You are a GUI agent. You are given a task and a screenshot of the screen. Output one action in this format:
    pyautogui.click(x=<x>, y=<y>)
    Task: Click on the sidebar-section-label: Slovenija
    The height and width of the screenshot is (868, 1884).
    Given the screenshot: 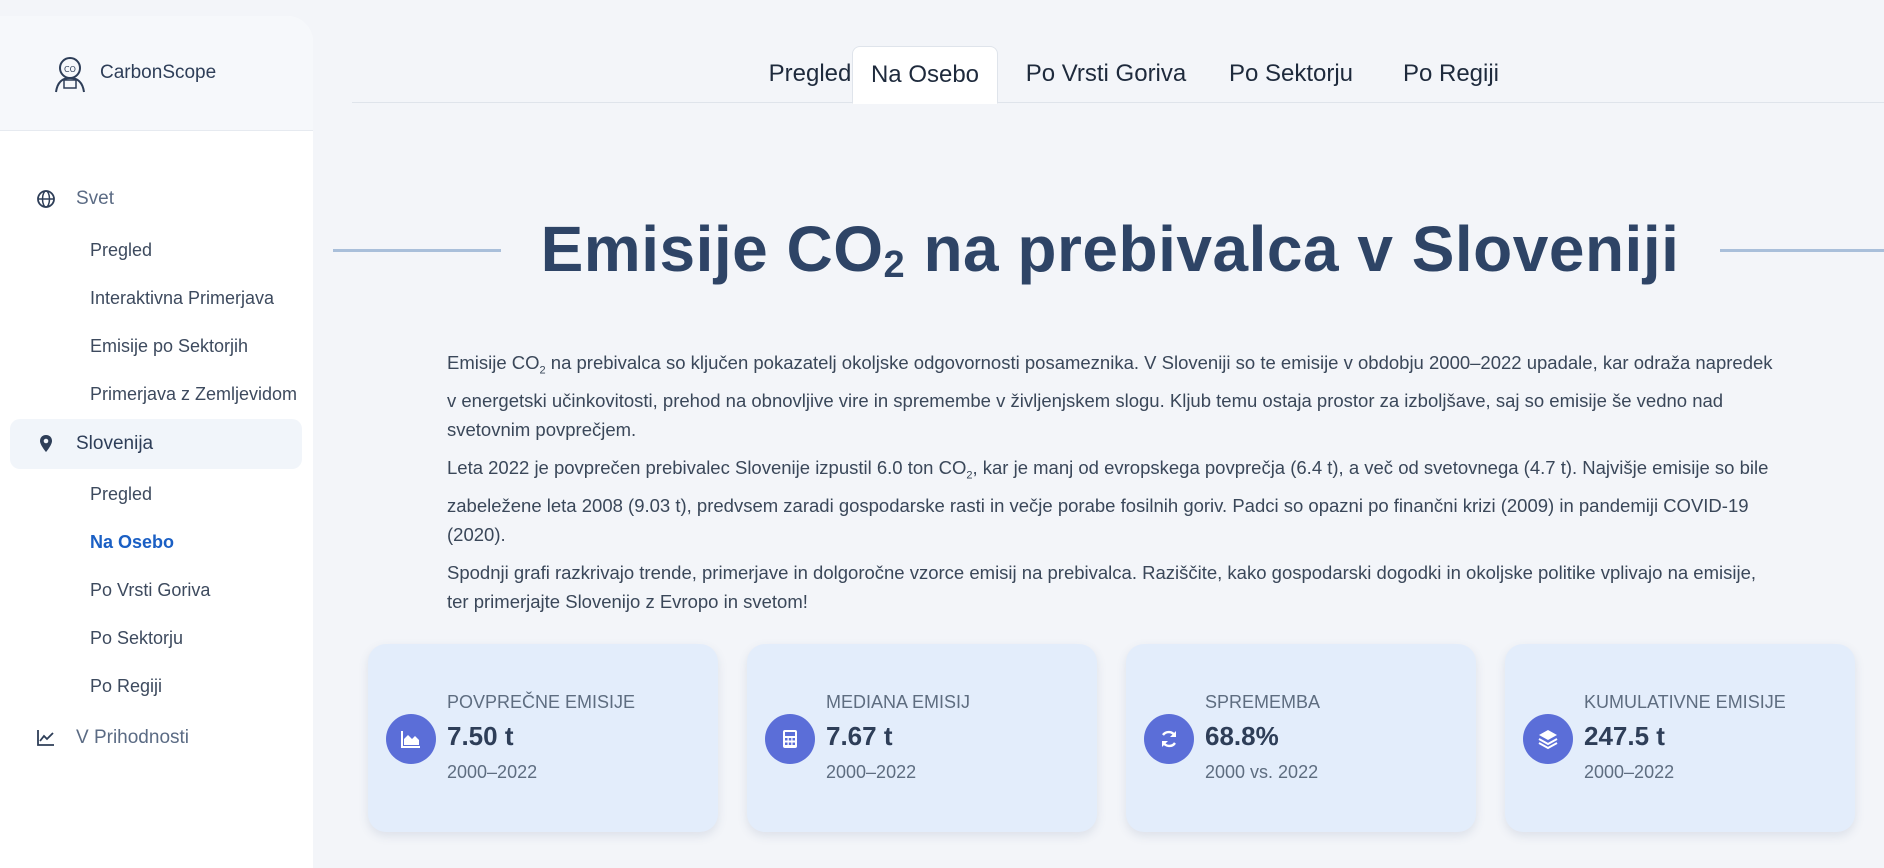 What is the action you would take?
    pyautogui.click(x=115, y=443)
    